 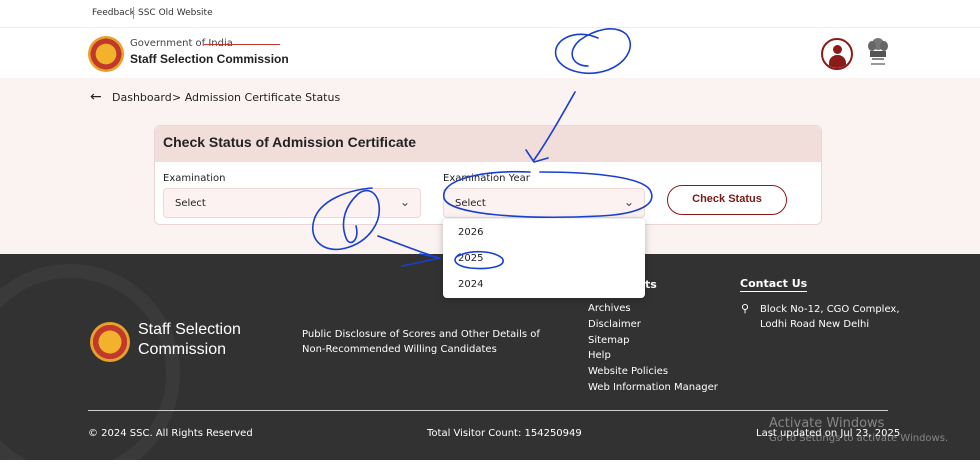 What do you see at coordinates (170, 433) in the screenshot?
I see `copyright-text: © 2024 SSC. All Rights Reserved` at bounding box center [170, 433].